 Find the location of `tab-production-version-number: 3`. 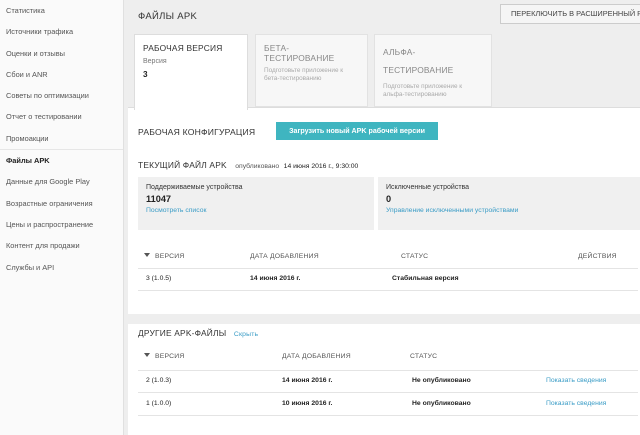

tab-production-version-number: 3 is located at coordinates (145, 74).